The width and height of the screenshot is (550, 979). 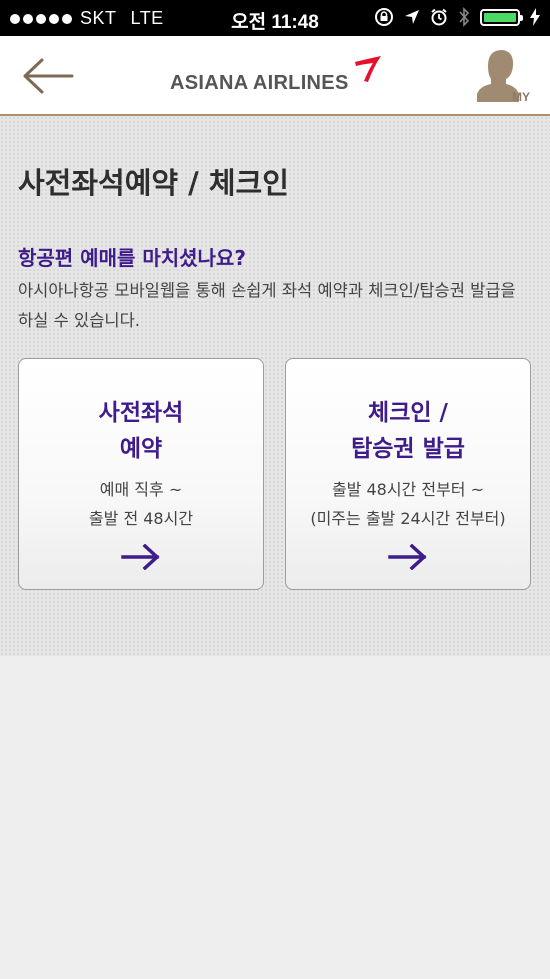 I want to click on nav-bar: ASIANA AIRLINES MY, so click(x=275, y=76).